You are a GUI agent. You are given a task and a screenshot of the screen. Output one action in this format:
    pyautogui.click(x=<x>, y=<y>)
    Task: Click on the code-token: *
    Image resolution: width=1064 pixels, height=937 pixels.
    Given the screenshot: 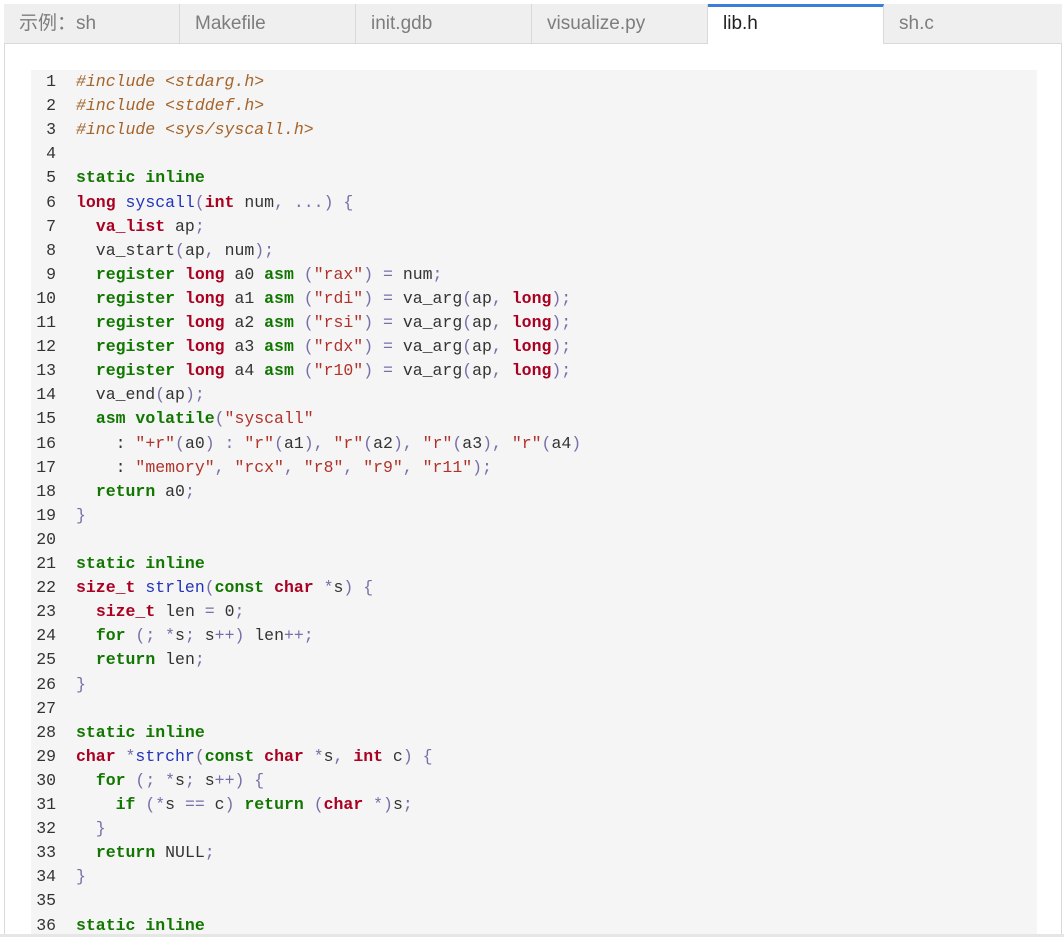 What is the action you would take?
    pyautogui.click(x=318, y=756)
    